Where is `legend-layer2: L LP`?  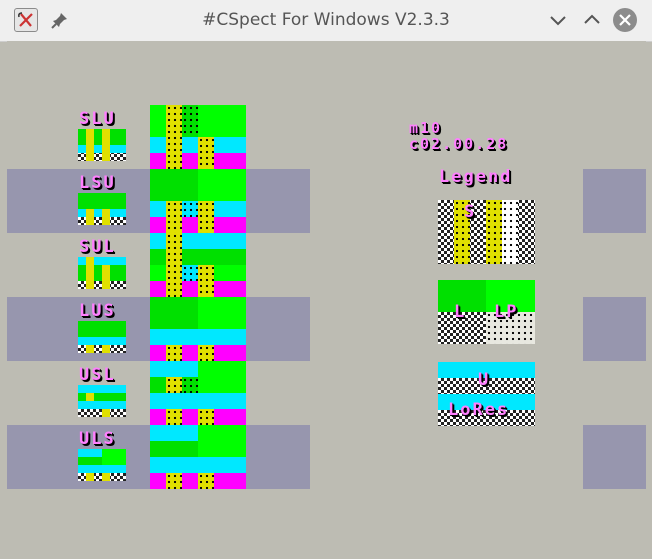 legend-layer2: L LP is located at coordinates (486, 312).